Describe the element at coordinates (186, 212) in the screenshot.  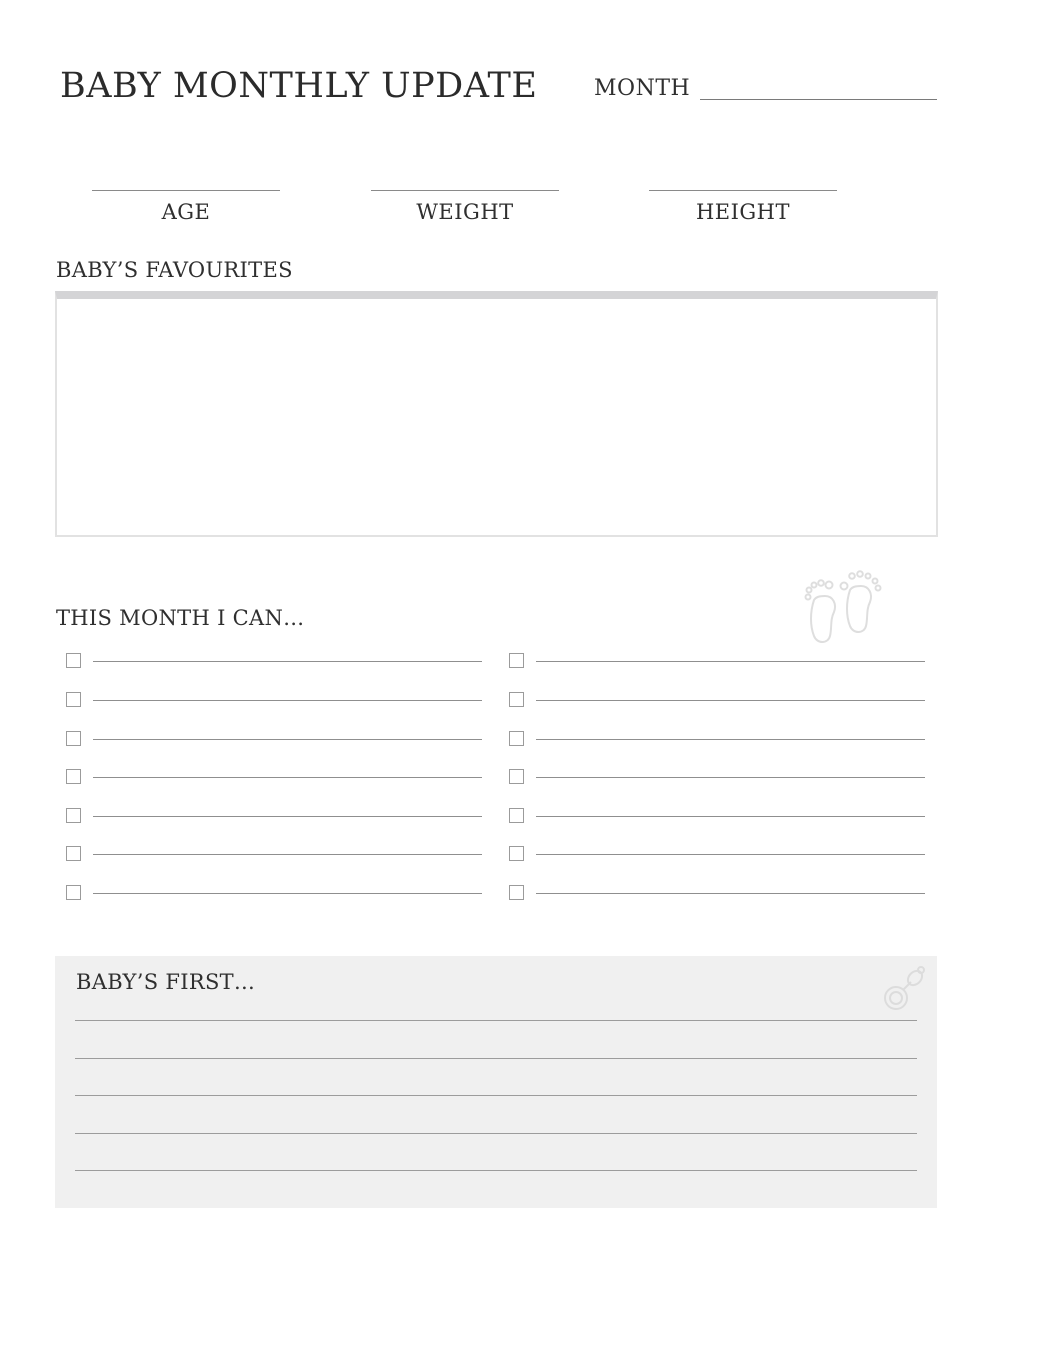
I see `age-label: AGE` at that location.